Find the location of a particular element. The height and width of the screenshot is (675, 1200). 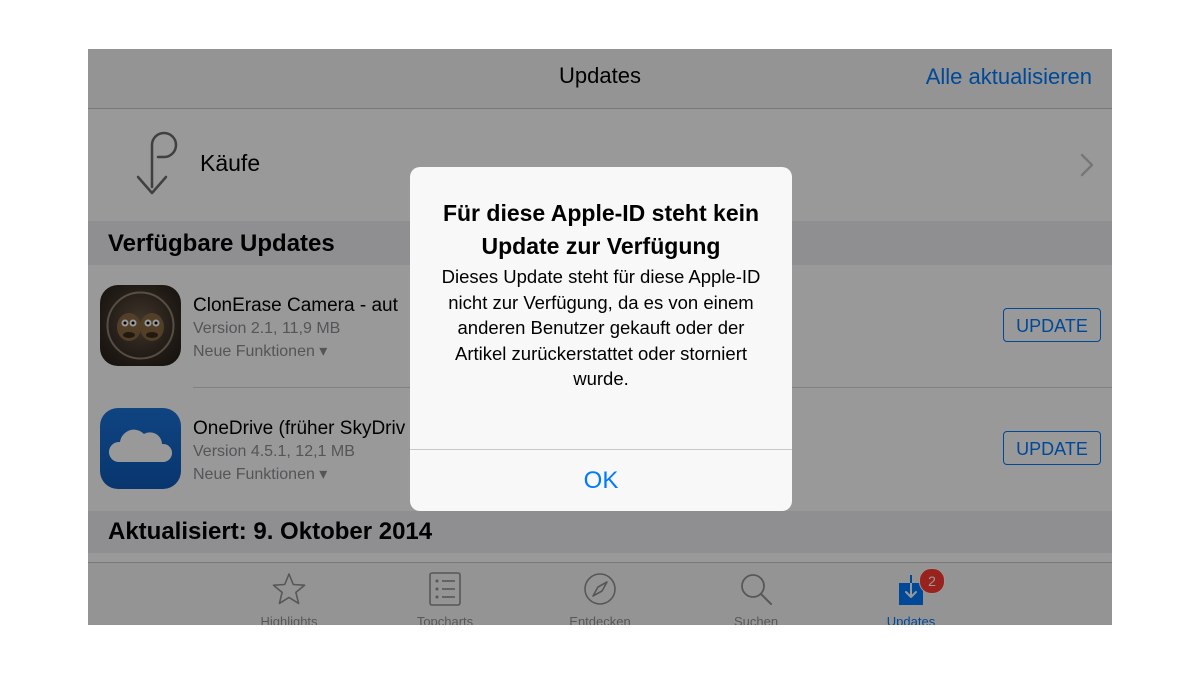

ok-button: OK is located at coordinates (601, 480).